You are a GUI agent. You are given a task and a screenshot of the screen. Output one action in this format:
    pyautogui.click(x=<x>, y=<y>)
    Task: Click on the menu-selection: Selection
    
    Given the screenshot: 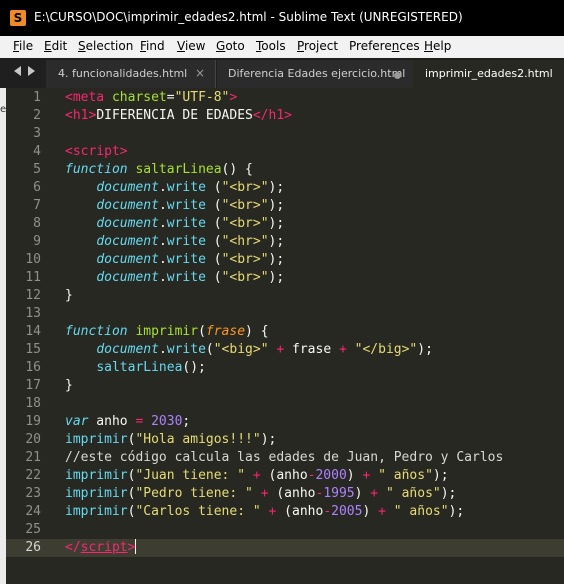 What is the action you would take?
    pyautogui.click(x=105, y=46)
    